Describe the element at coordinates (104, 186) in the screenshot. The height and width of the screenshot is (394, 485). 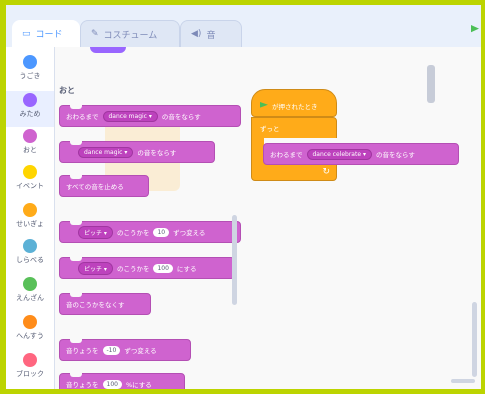
I see `block-stop-all-sounds: すべての音を止める` at that location.